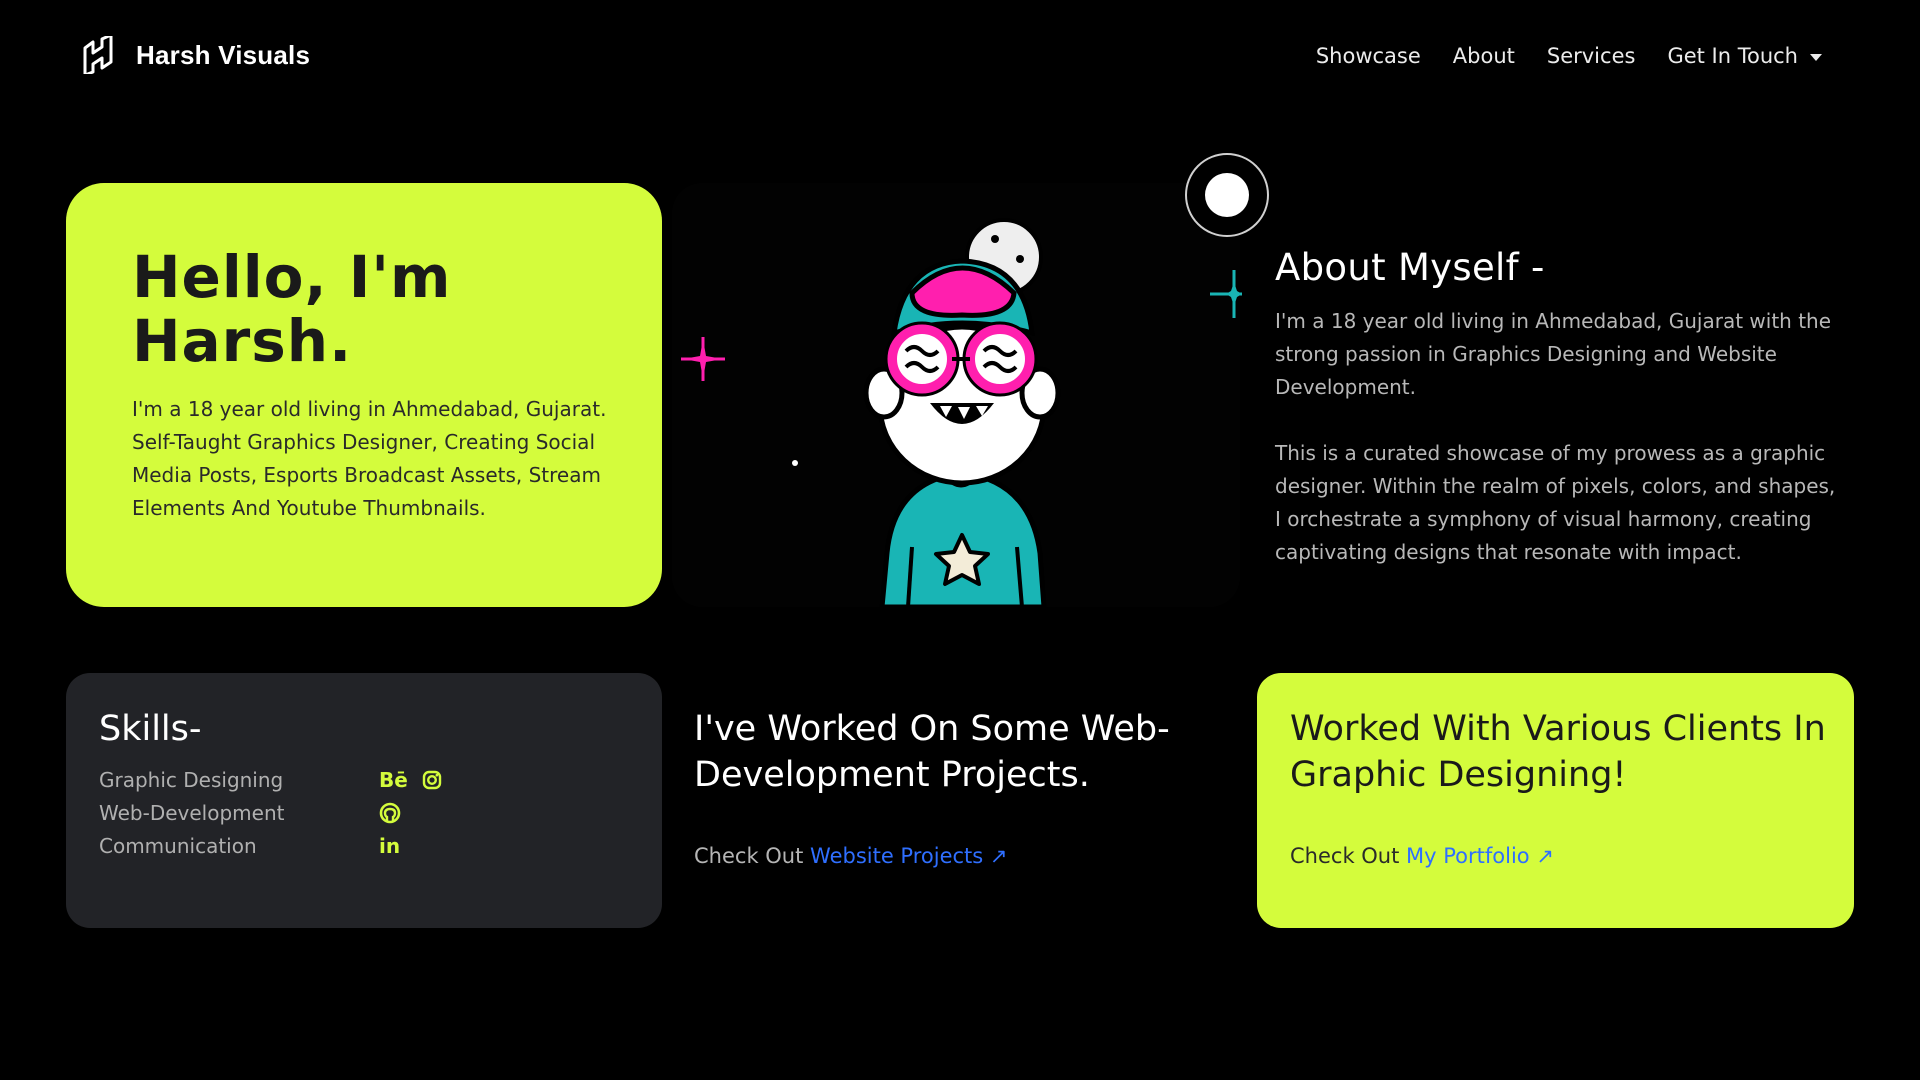  What do you see at coordinates (242, 341) in the screenshot?
I see `hero-title-line2: Harsh.` at bounding box center [242, 341].